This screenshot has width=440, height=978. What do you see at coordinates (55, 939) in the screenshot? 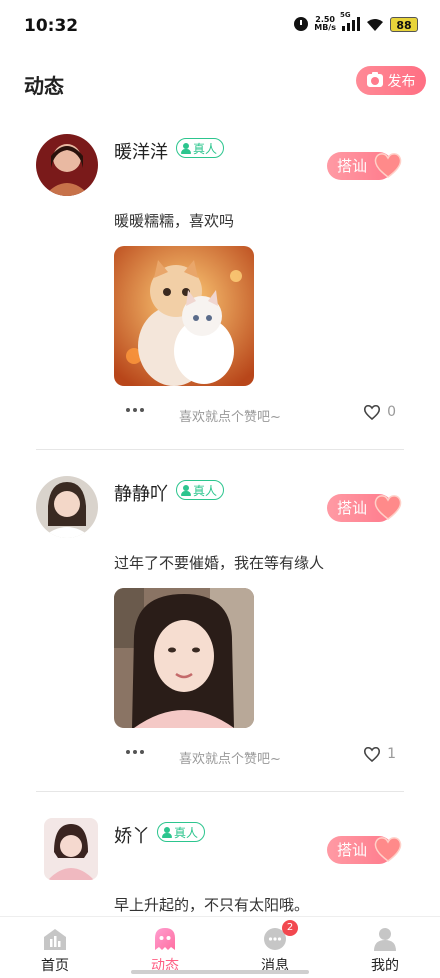
I see `home-icon` at bounding box center [55, 939].